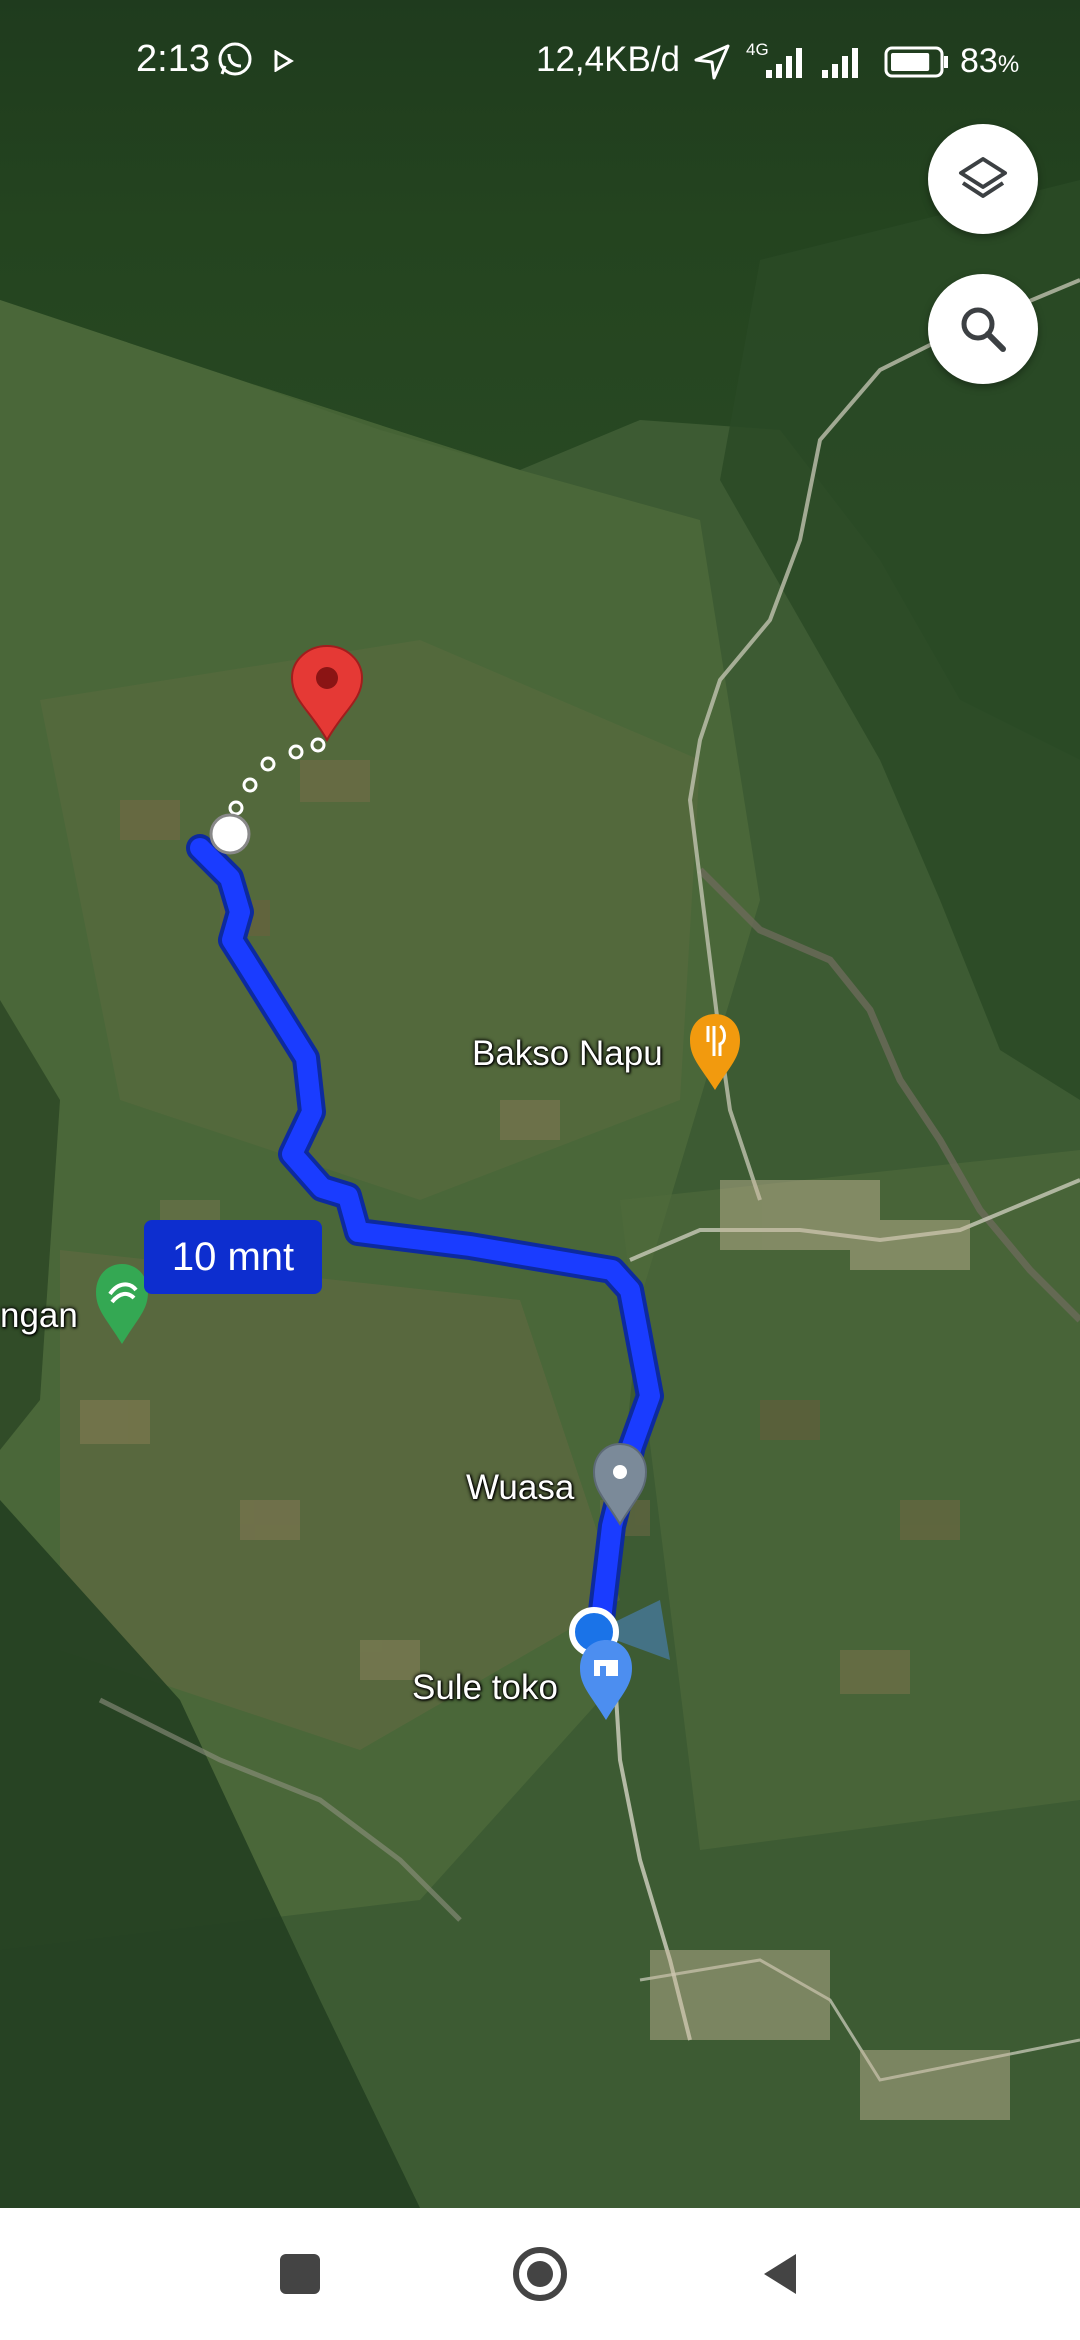  I want to click on search-icon, so click(983, 329).